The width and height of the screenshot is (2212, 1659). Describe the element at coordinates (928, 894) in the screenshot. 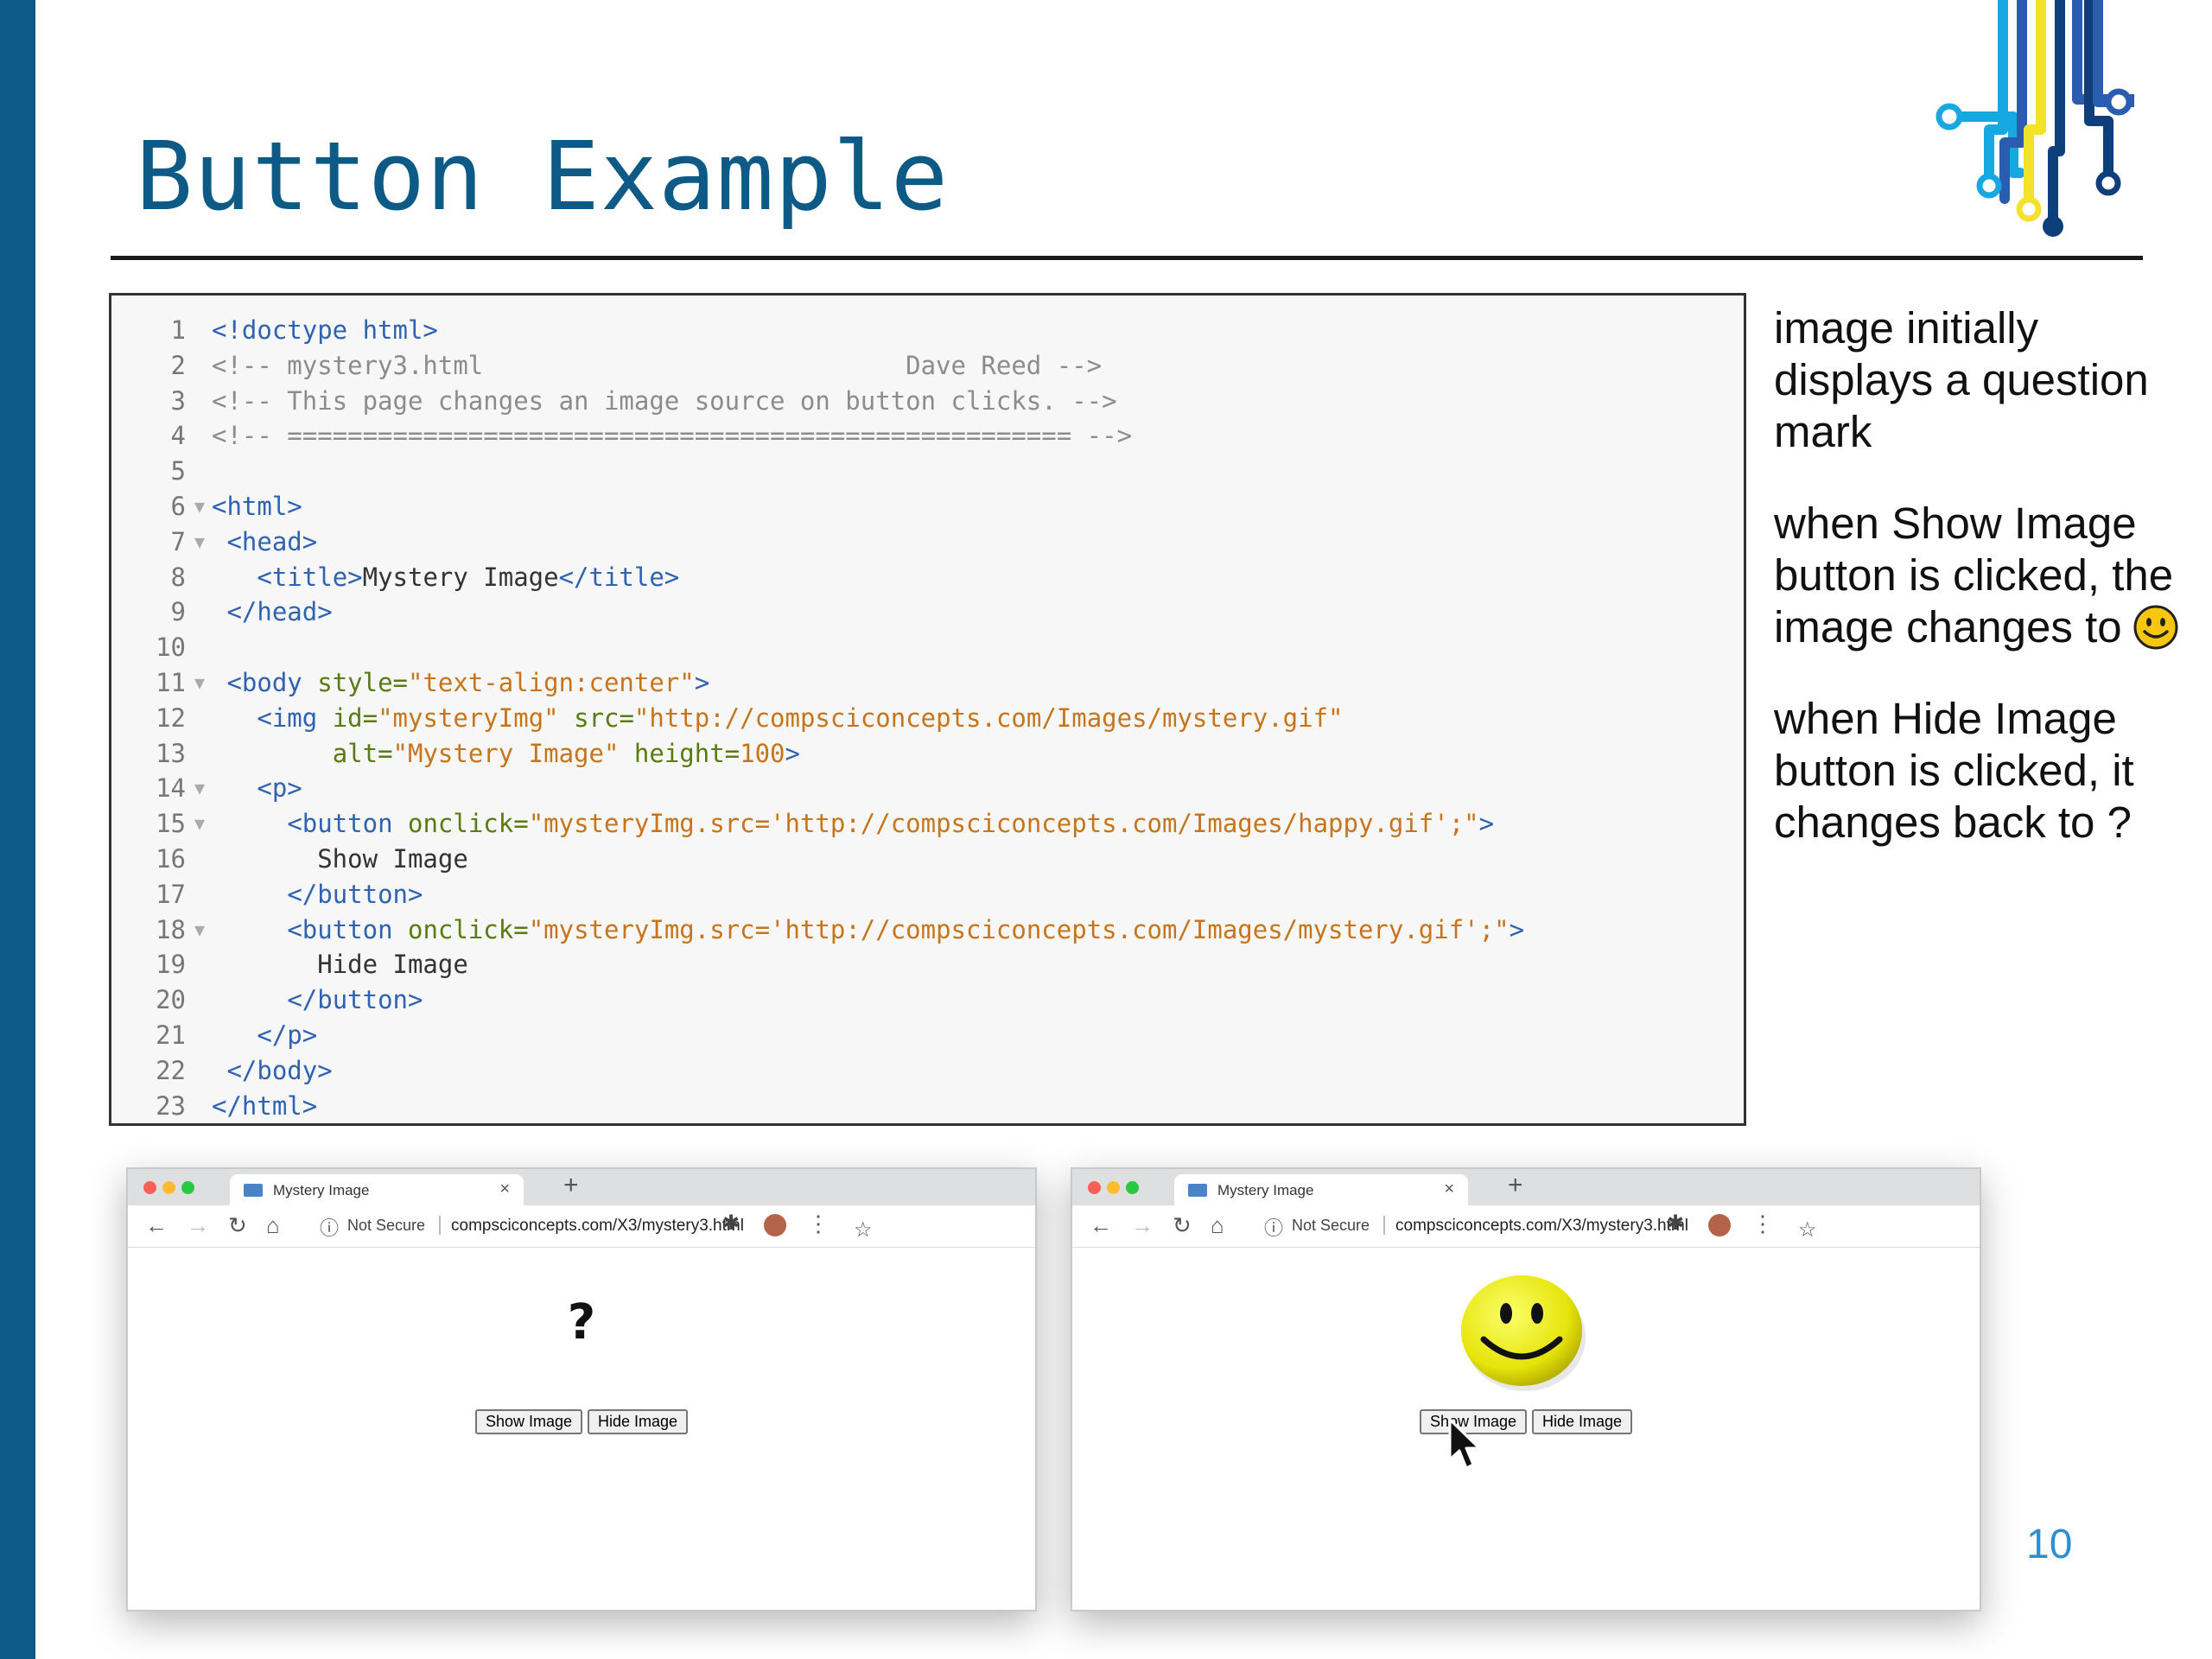

I see `code-line: 17 </button>` at that location.